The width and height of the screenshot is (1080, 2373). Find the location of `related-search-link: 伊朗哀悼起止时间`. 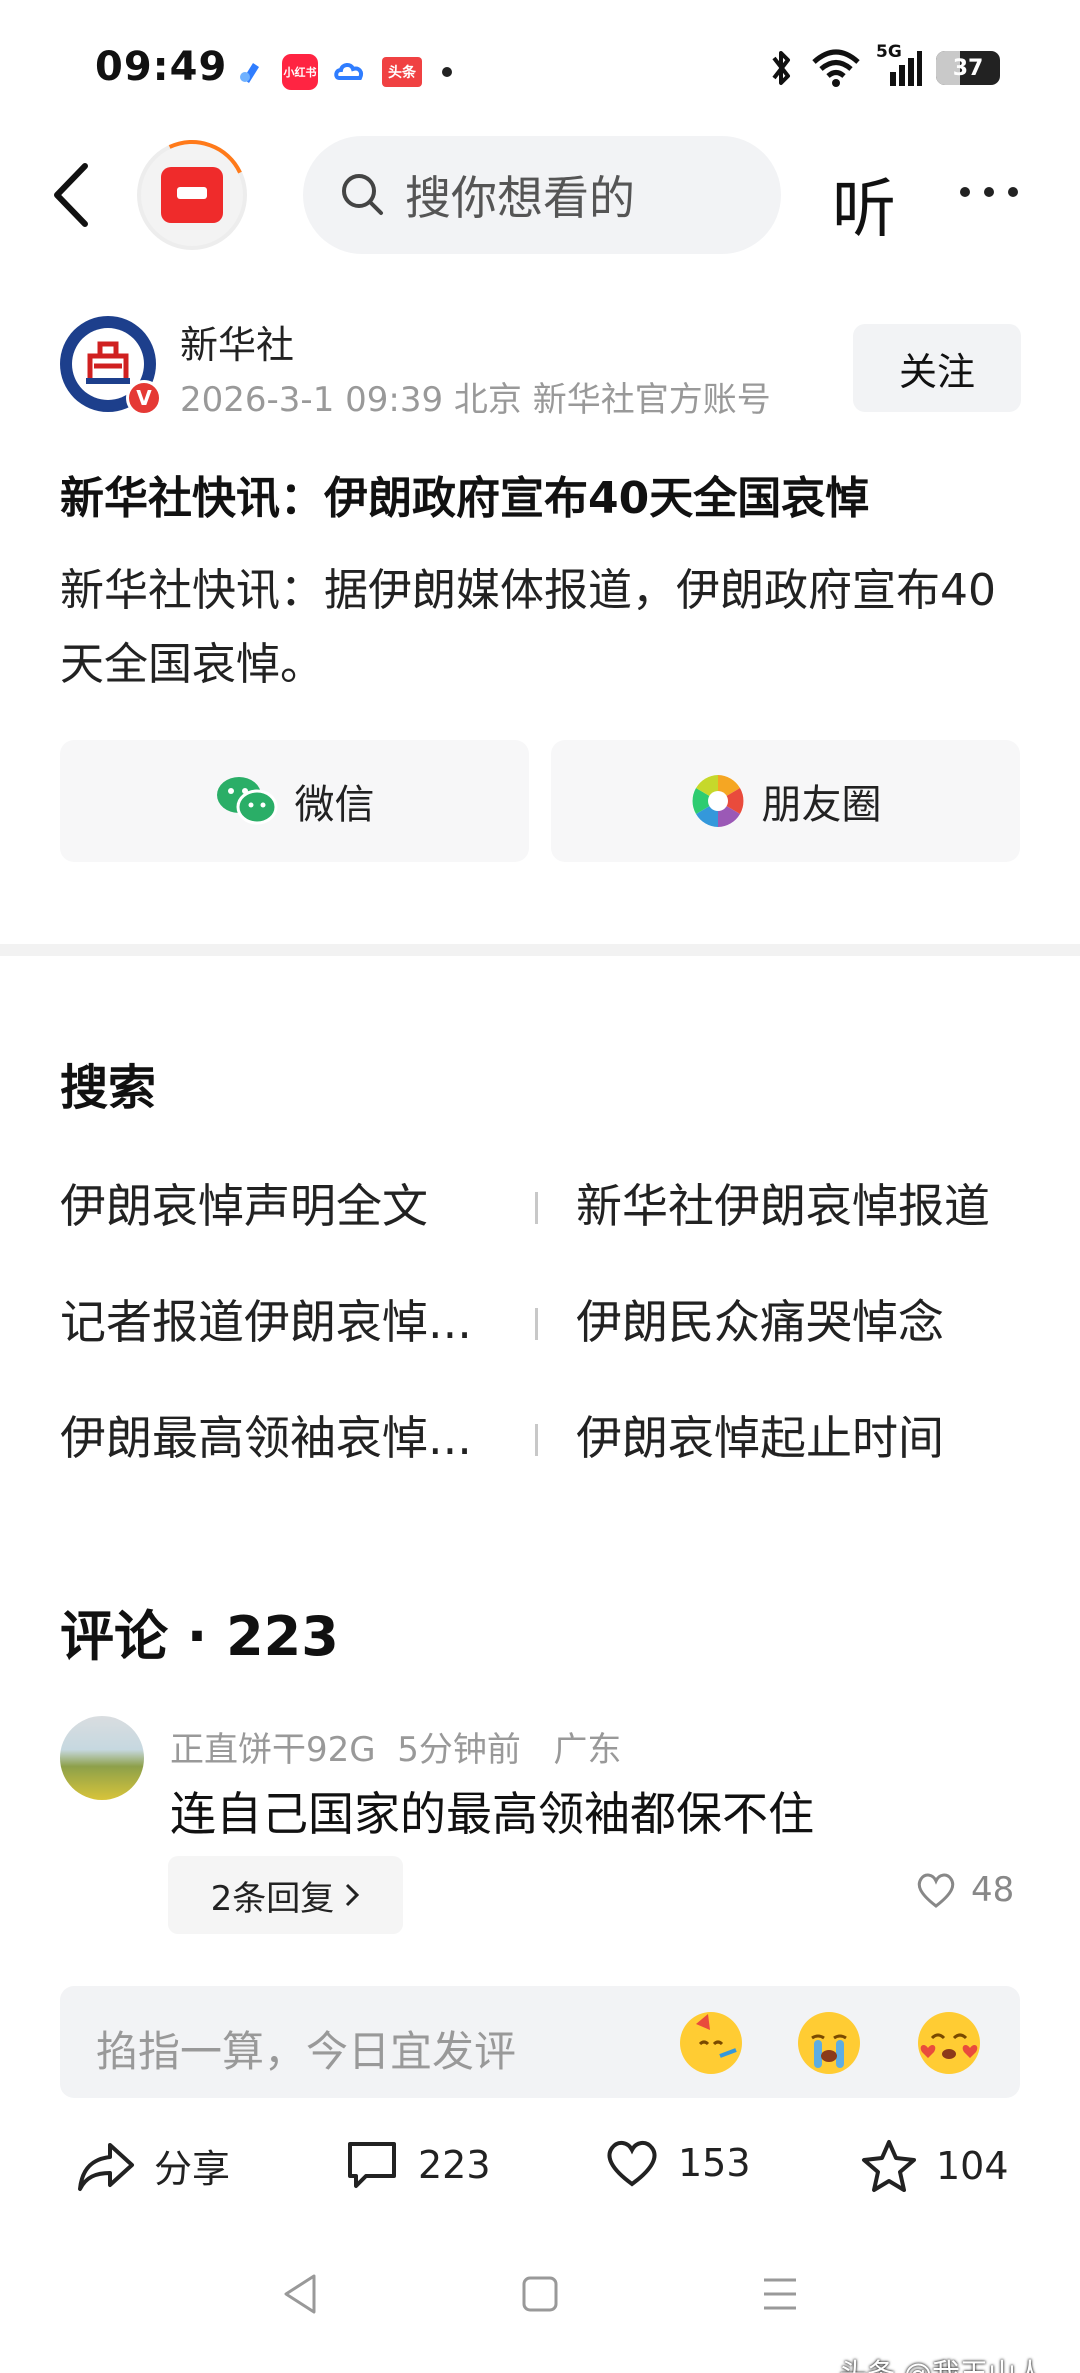

related-search-link: 伊朗哀悼起止时间 is located at coordinates (760, 1435).